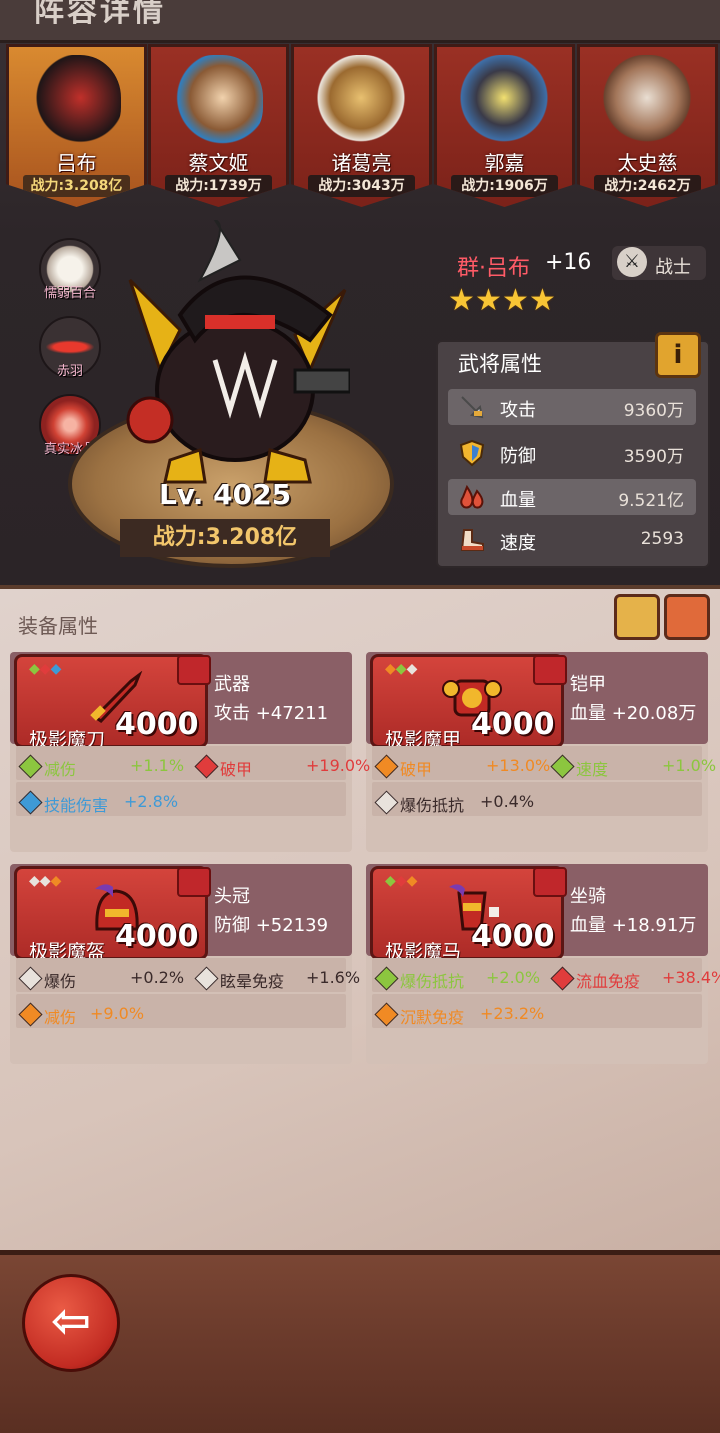  Describe the element at coordinates (493, 268) in the screenshot. I see `hero-name: 群·吕布` at that location.